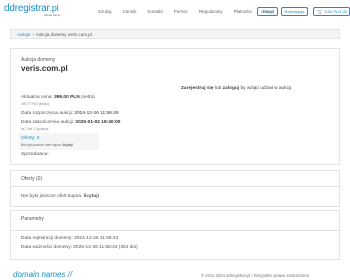  What do you see at coordinates (197, 88) in the screenshot?
I see `register-link: Zarejestruj się` at bounding box center [197, 88].